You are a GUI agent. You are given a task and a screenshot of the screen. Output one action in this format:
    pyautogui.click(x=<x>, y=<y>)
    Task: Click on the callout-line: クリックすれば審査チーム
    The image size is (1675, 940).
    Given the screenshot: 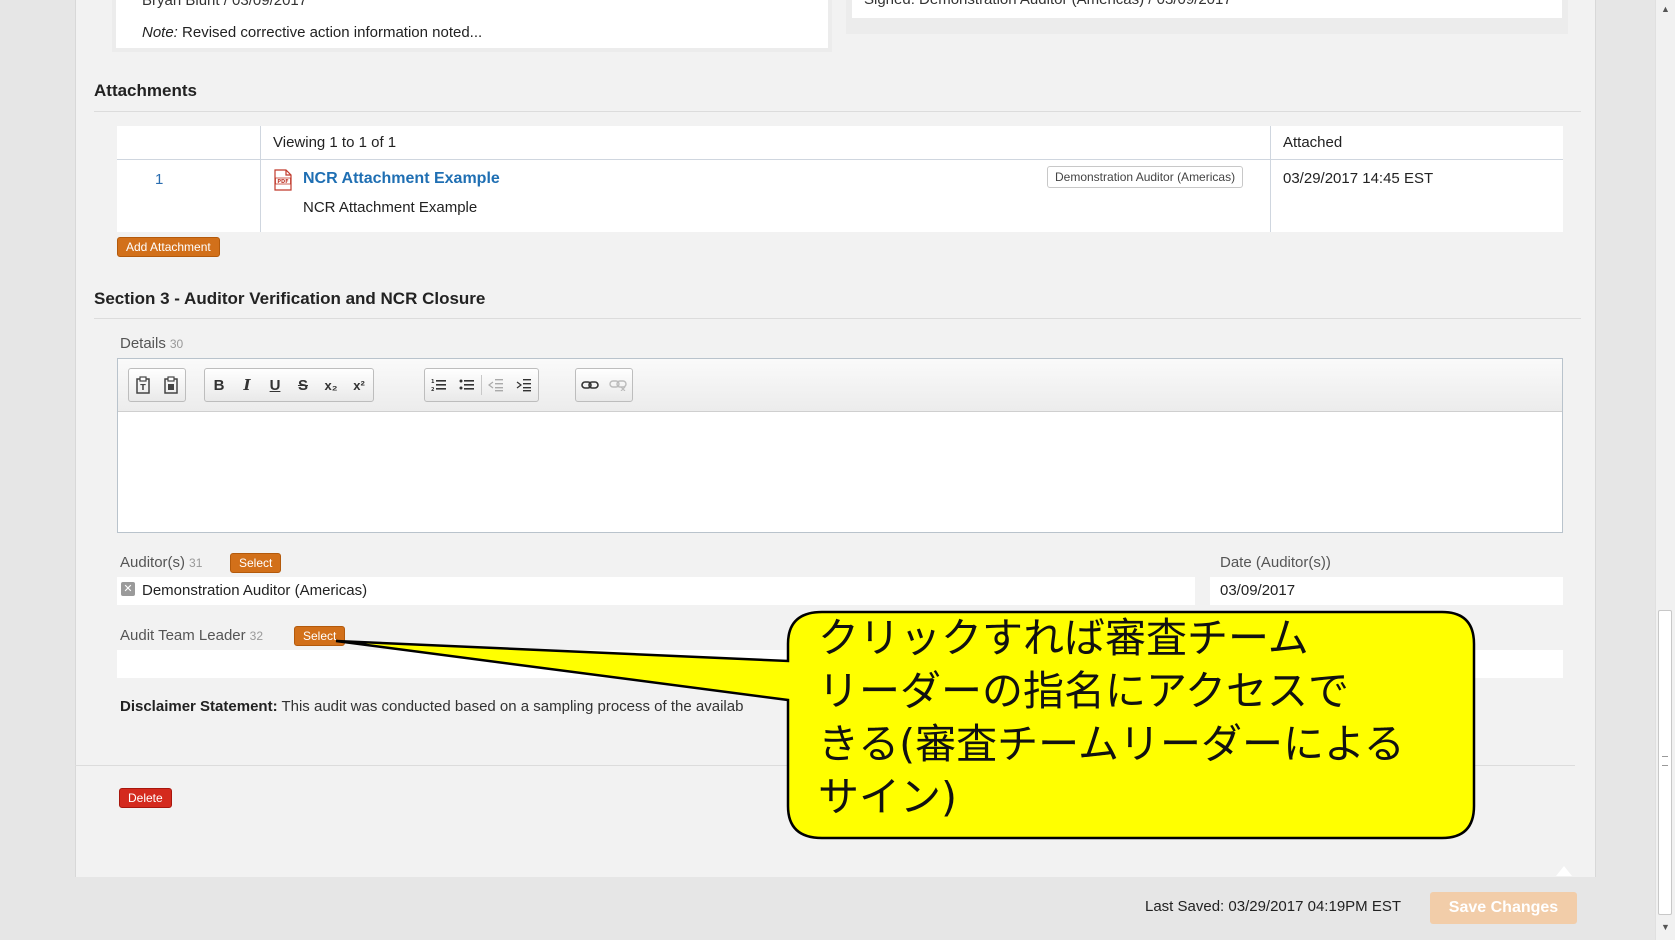 What is the action you would take?
    pyautogui.click(x=1063, y=638)
    